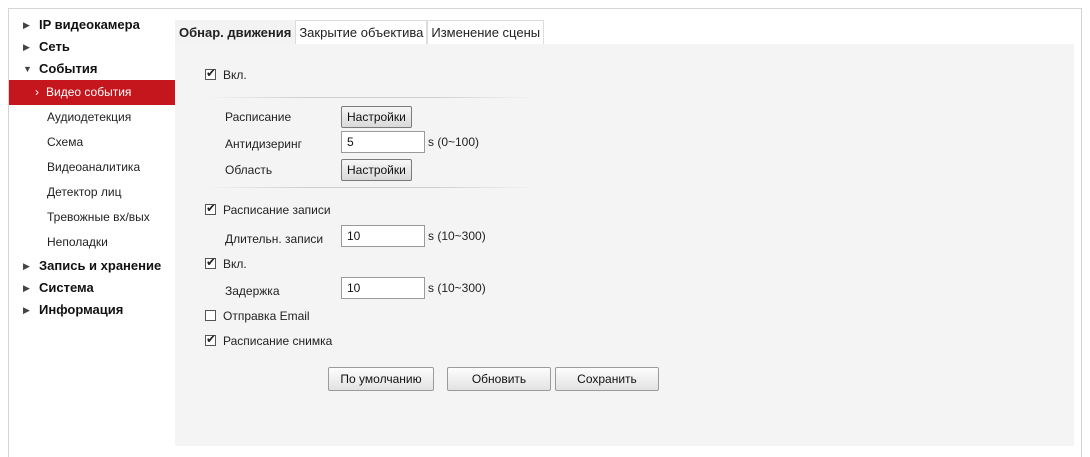  I want to click on send-email-checkbox, so click(210, 315).